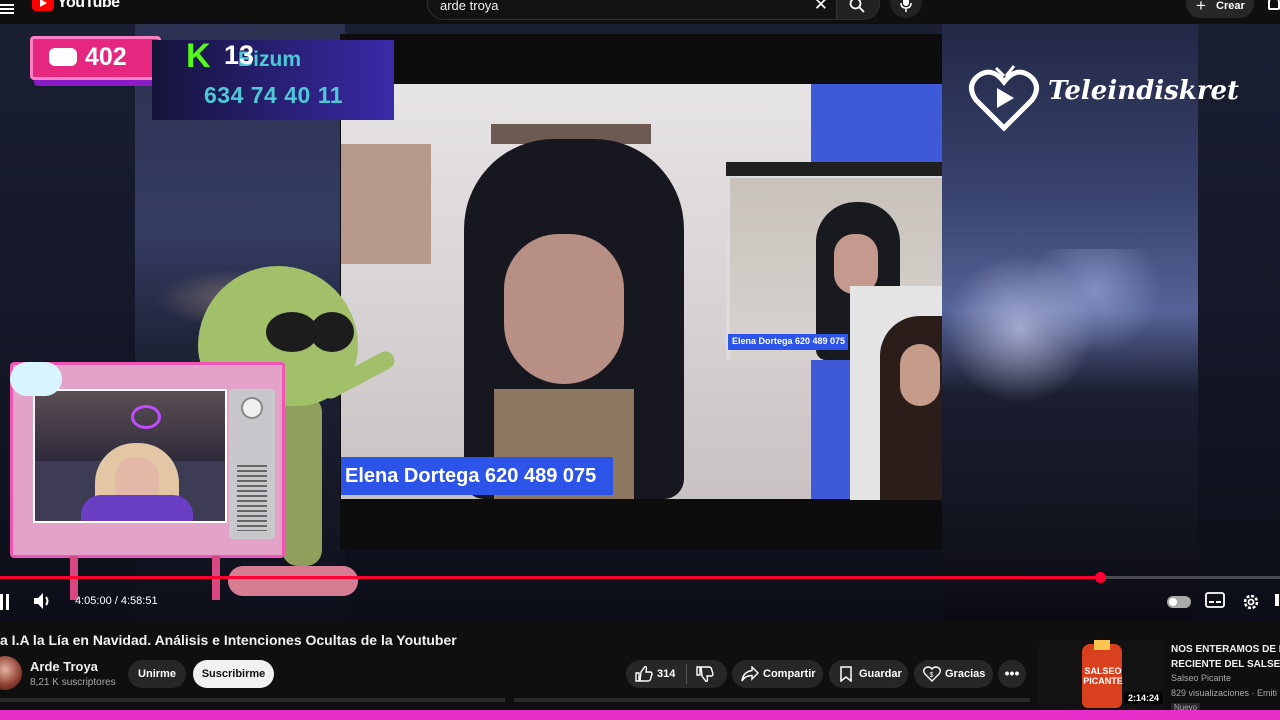 The width and height of the screenshot is (1280, 720). What do you see at coordinates (43, 5) in the screenshot?
I see `play-logo-icon` at bounding box center [43, 5].